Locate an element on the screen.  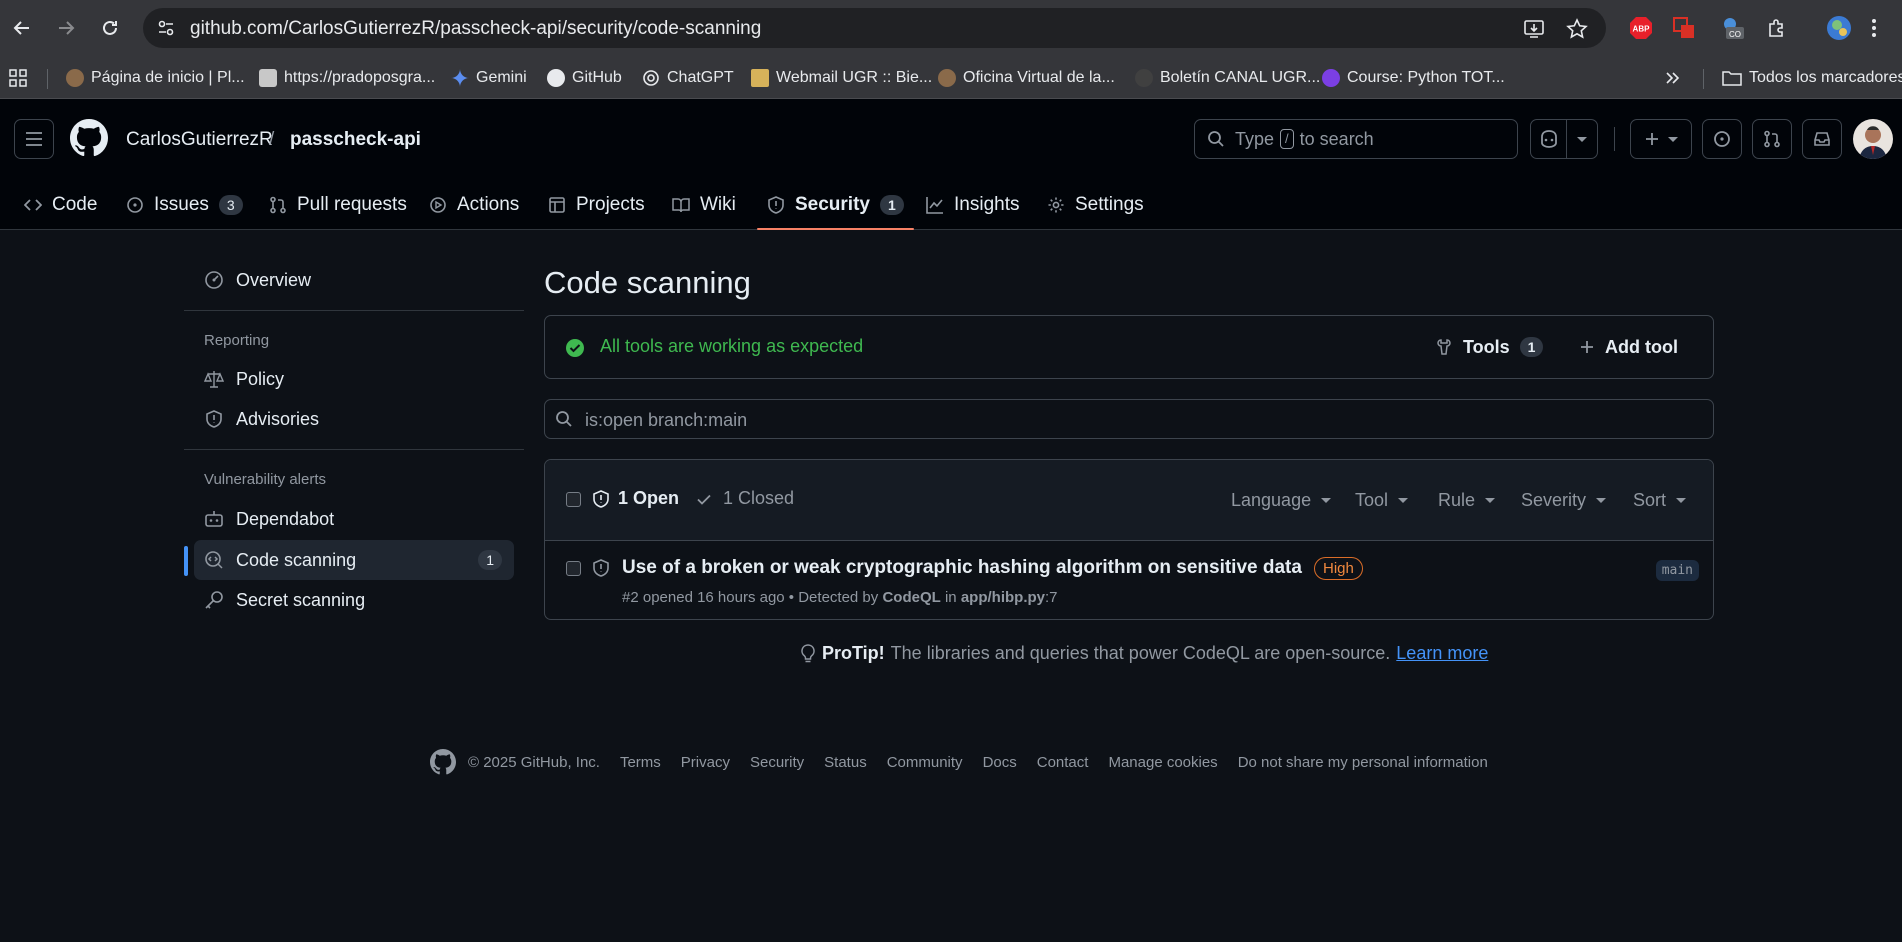
sidebar-item-policy: Policy is located at coordinates (354, 379).